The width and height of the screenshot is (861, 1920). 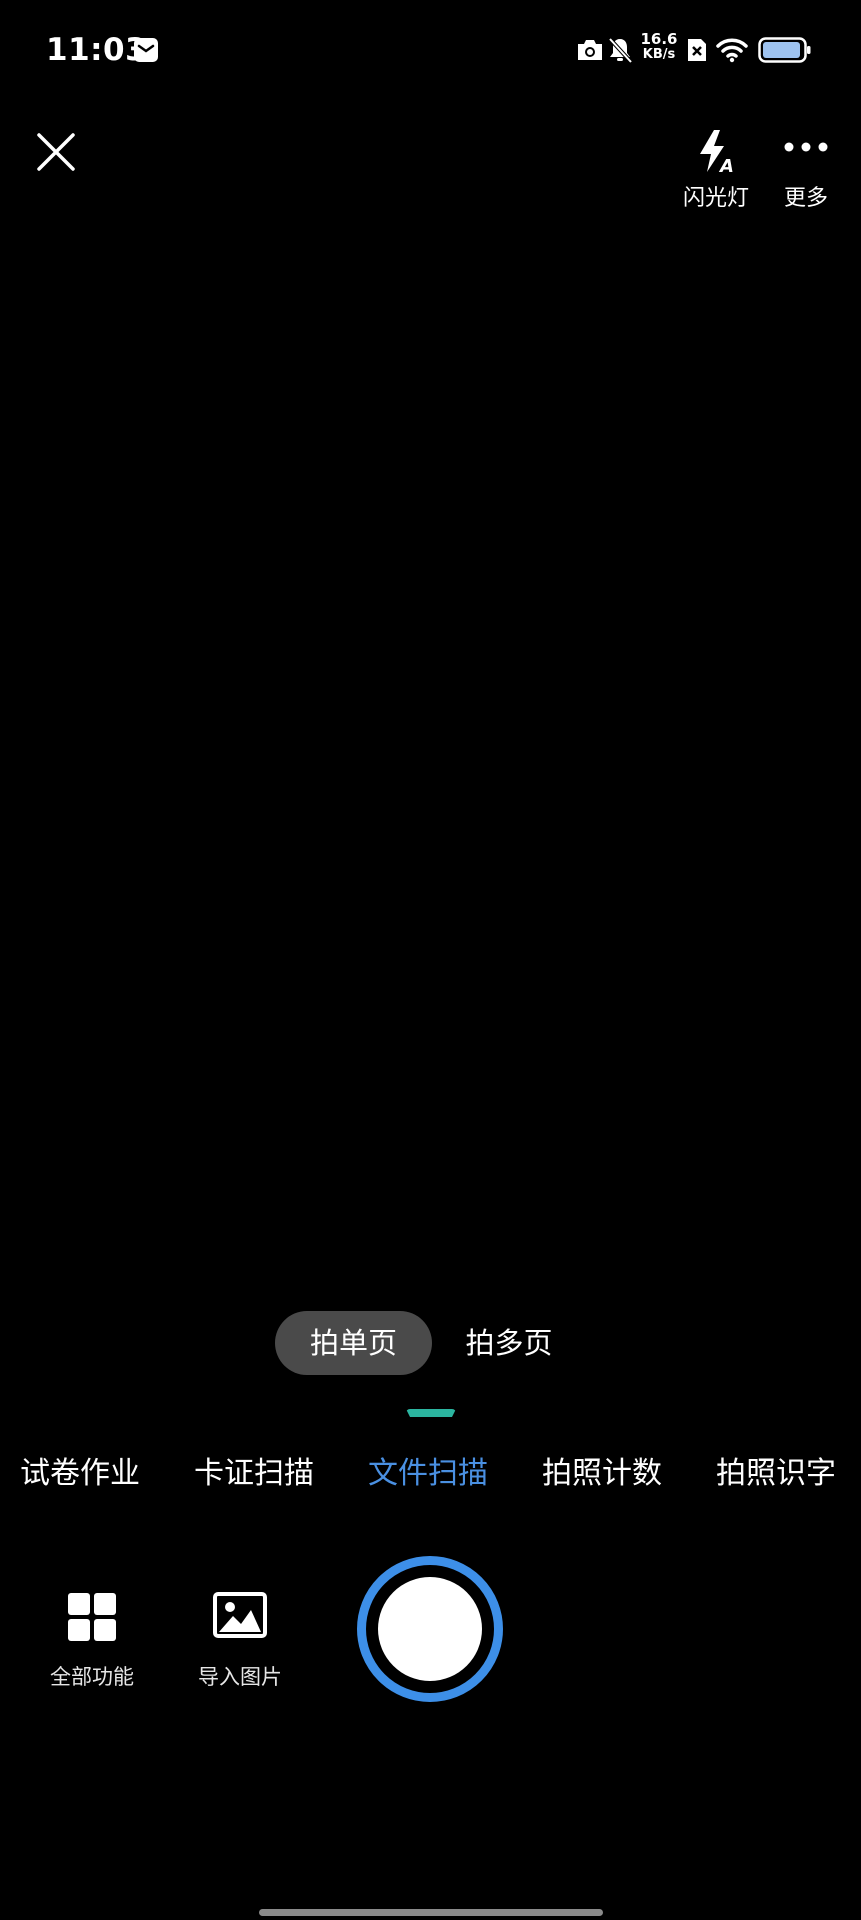 What do you see at coordinates (509, 1343) in the screenshot?
I see `multi-page-mode-button: 拍多页` at bounding box center [509, 1343].